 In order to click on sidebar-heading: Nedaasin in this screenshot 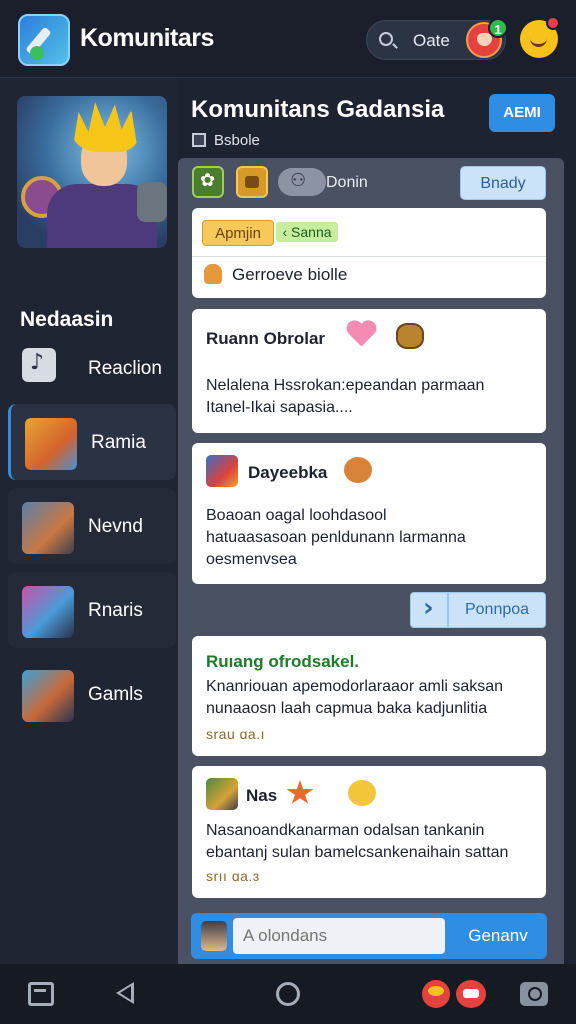, I will do `click(67, 319)`.